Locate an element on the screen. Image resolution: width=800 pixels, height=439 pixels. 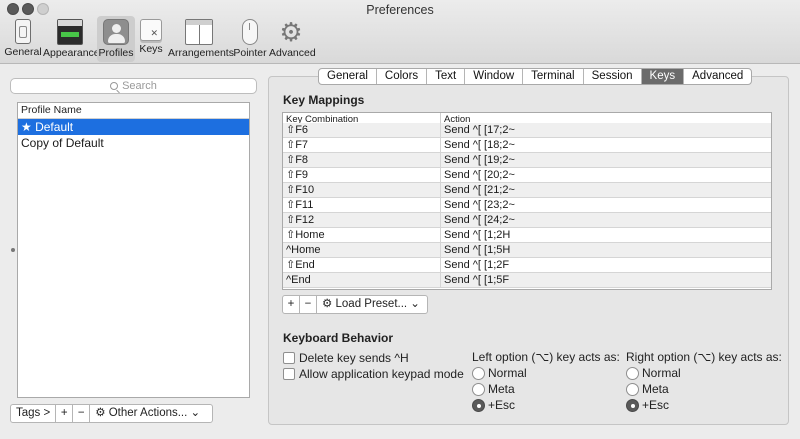
tab-text: Text is located at coordinates (446, 76).